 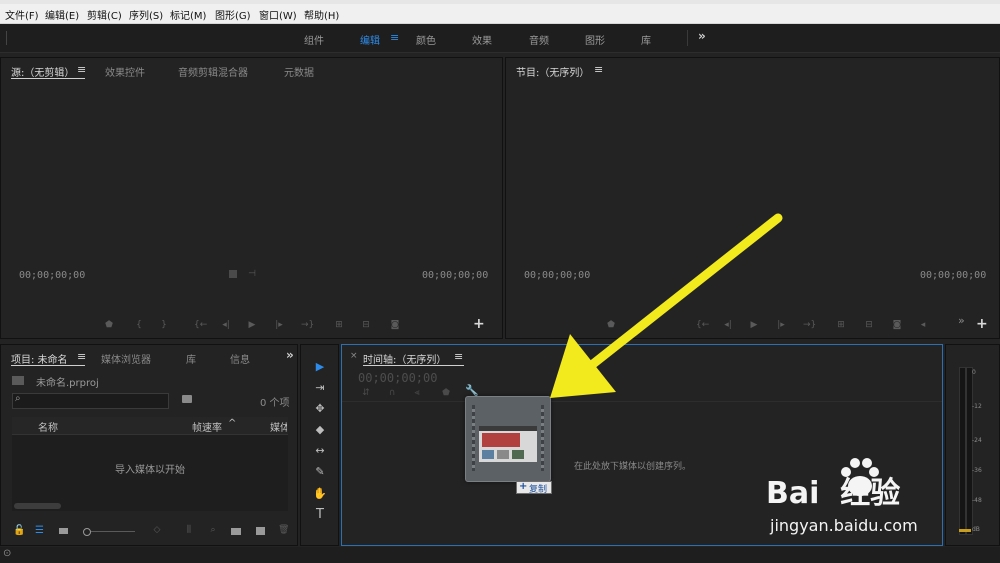 I want to click on arrow-shaft, so click(x=685, y=291).